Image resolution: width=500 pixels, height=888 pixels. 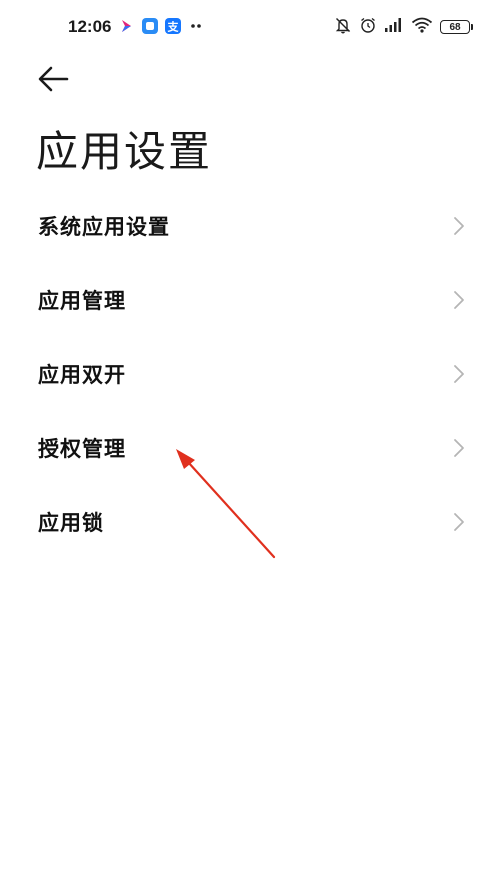 What do you see at coordinates (90, 26) in the screenshot?
I see `status-time: 12:06` at bounding box center [90, 26].